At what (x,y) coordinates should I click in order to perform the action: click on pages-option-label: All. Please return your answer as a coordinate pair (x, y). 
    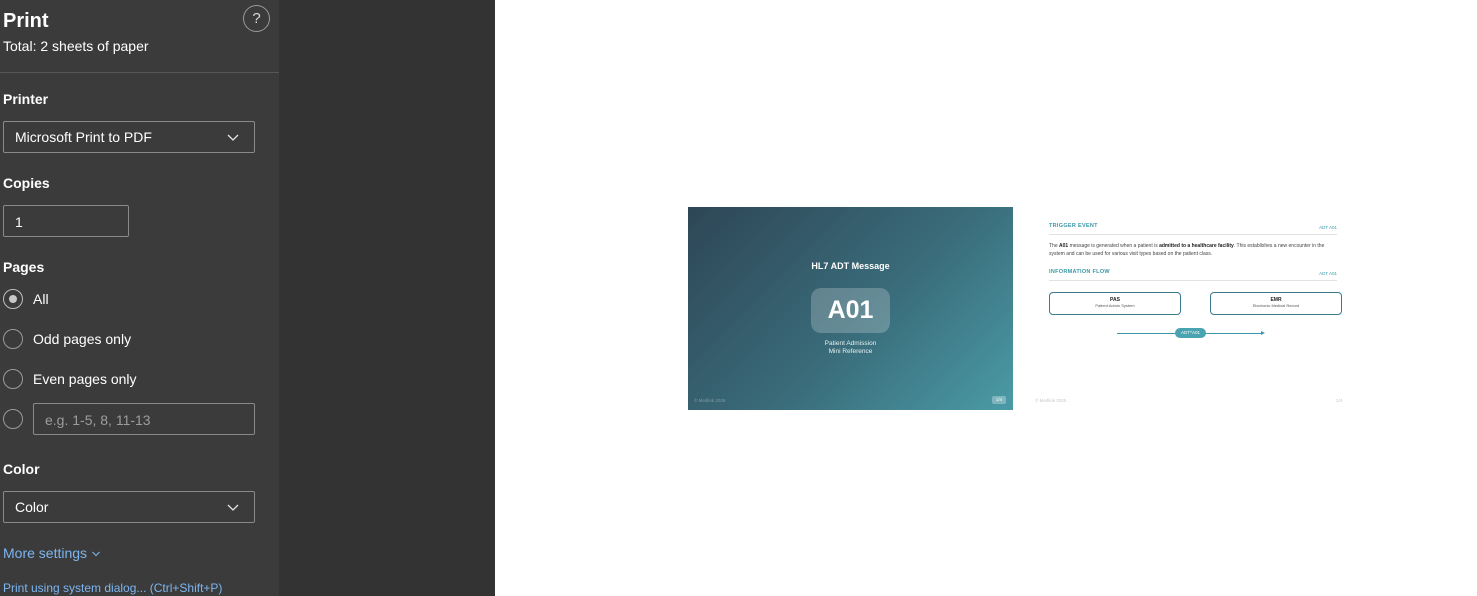
    Looking at the image, I should click on (41, 299).